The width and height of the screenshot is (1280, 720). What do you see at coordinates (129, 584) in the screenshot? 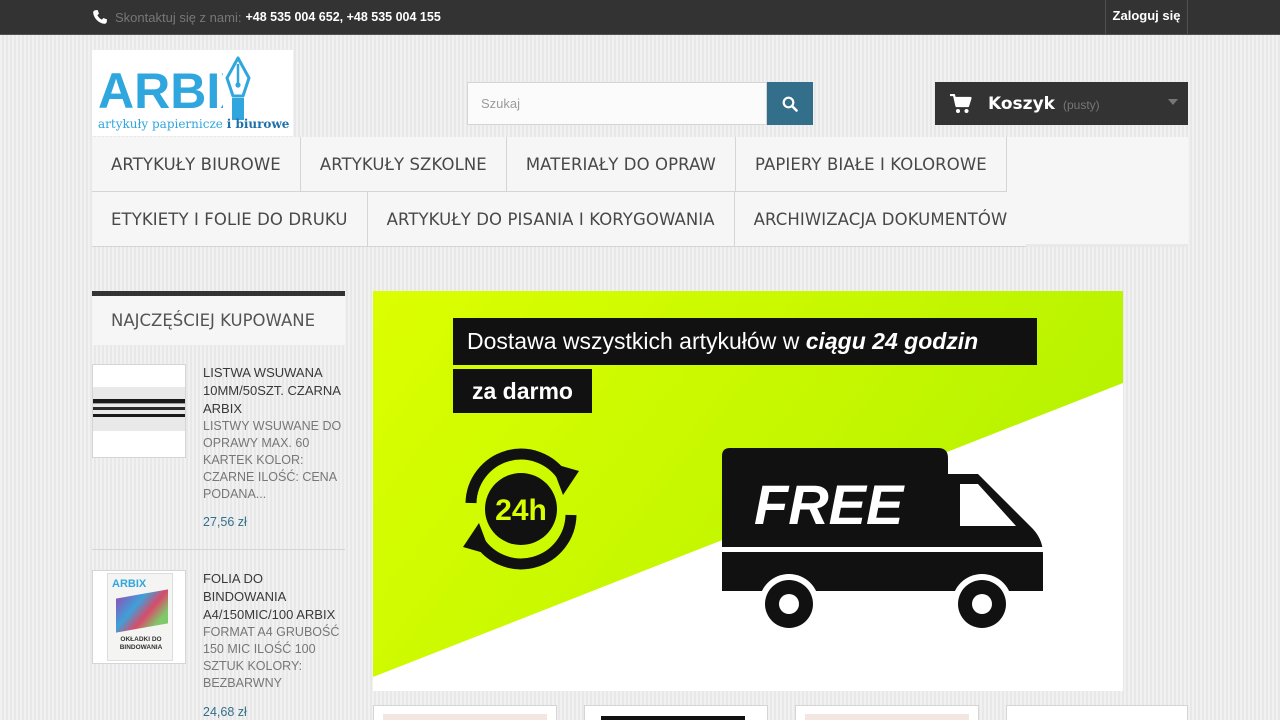
I see `thumb-brand: ARBIX` at bounding box center [129, 584].